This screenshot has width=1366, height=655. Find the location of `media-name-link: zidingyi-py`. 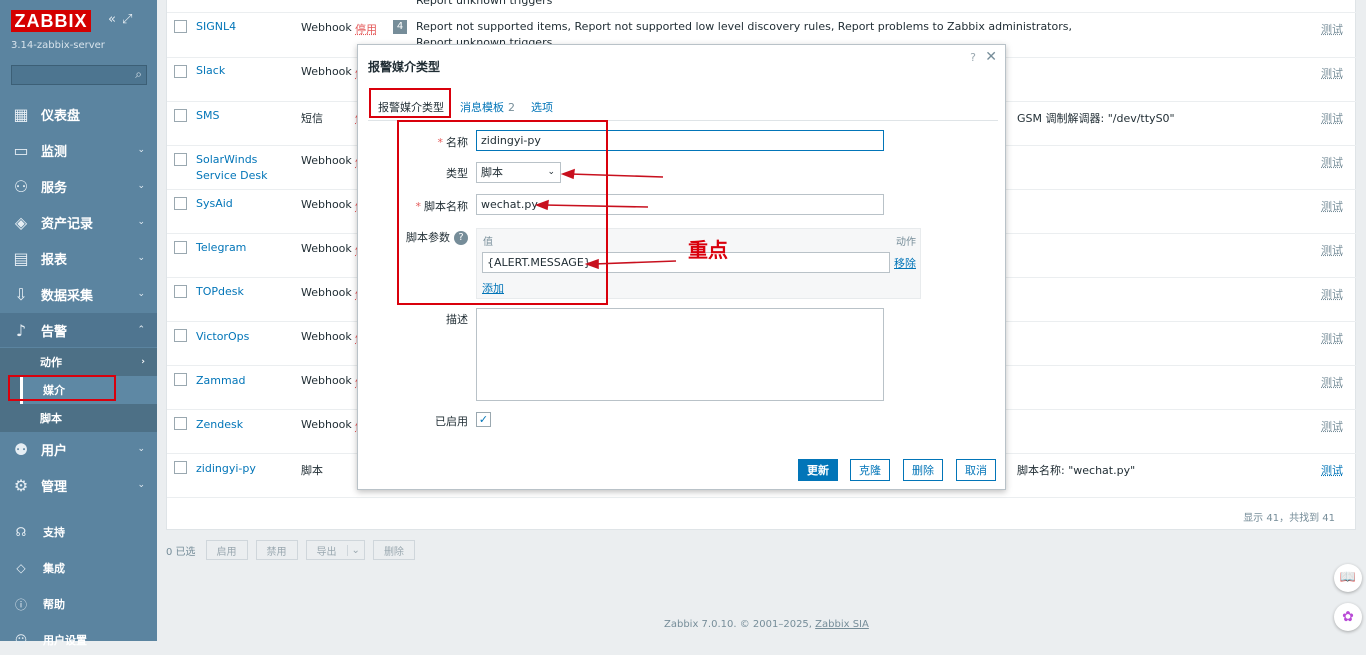

media-name-link: zidingyi-py is located at coordinates (246, 469).